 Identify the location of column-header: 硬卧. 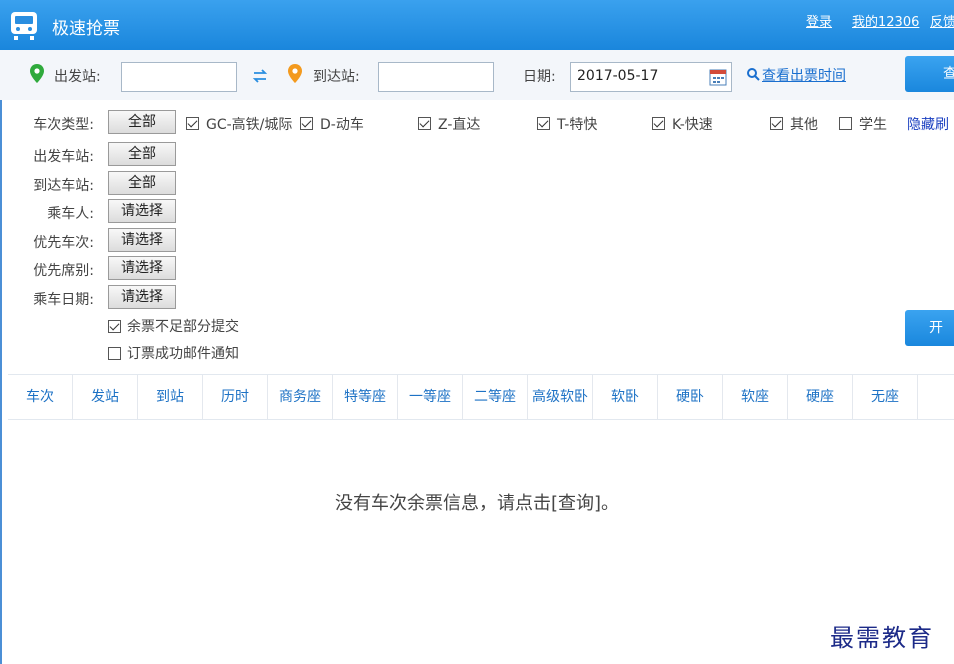
(690, 397).